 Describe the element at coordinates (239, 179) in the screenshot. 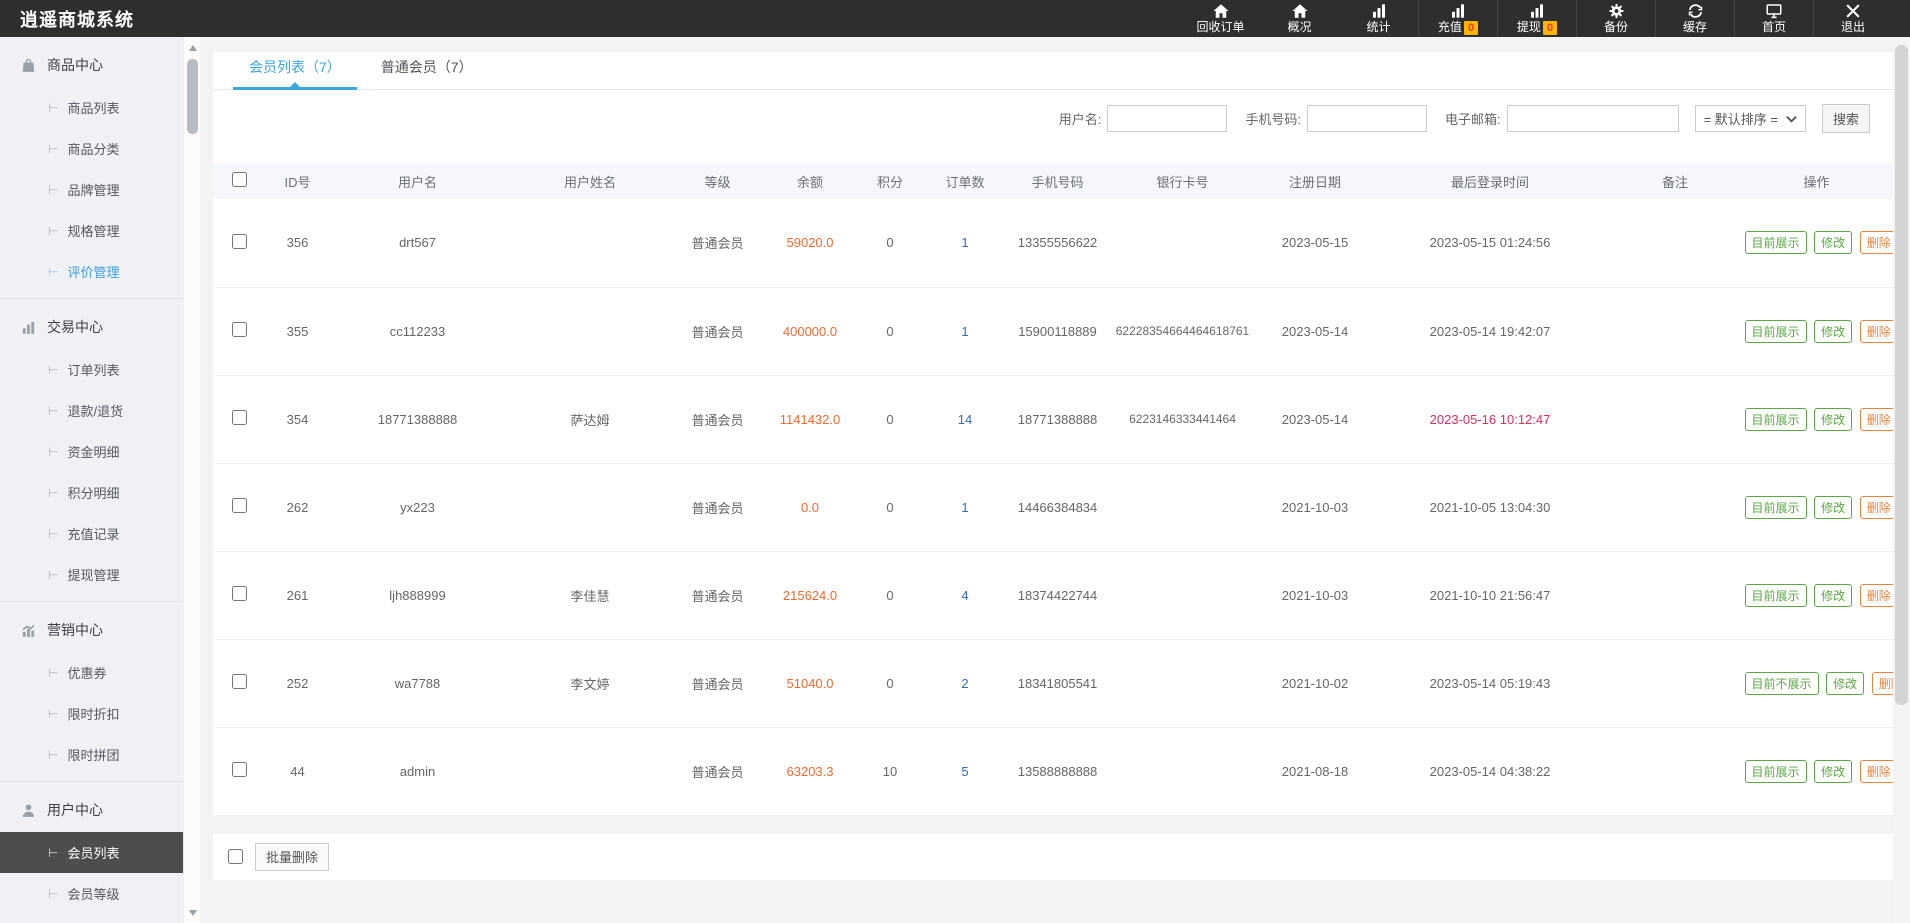

I see `select-all-checkbox` at that location.